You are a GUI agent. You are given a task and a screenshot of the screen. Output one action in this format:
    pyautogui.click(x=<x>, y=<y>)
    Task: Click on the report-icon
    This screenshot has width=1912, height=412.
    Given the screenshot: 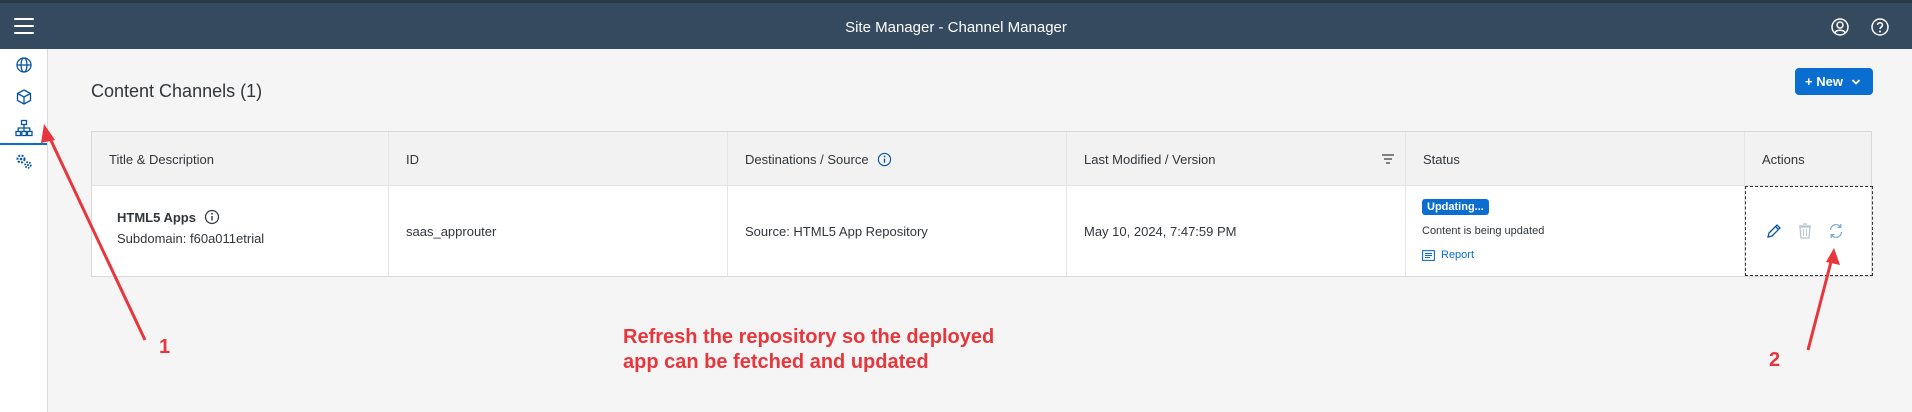 What is the action you would take?
    pyautogui.click(x=1428, y=255)
    